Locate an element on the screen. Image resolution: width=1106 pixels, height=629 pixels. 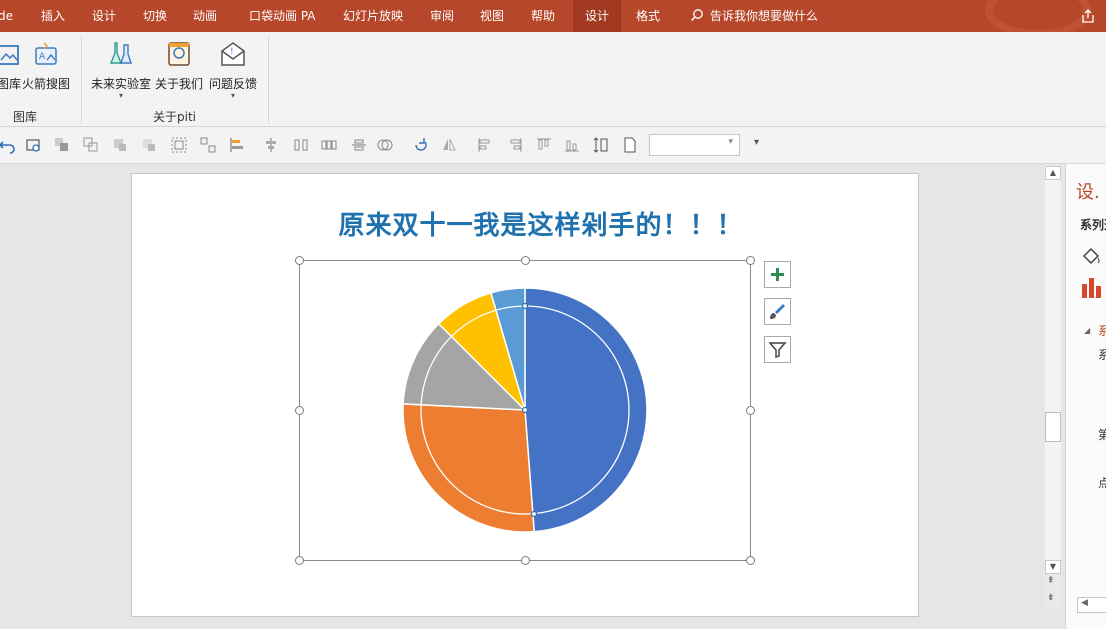
plus-icon is located at coordinates (777, 274).